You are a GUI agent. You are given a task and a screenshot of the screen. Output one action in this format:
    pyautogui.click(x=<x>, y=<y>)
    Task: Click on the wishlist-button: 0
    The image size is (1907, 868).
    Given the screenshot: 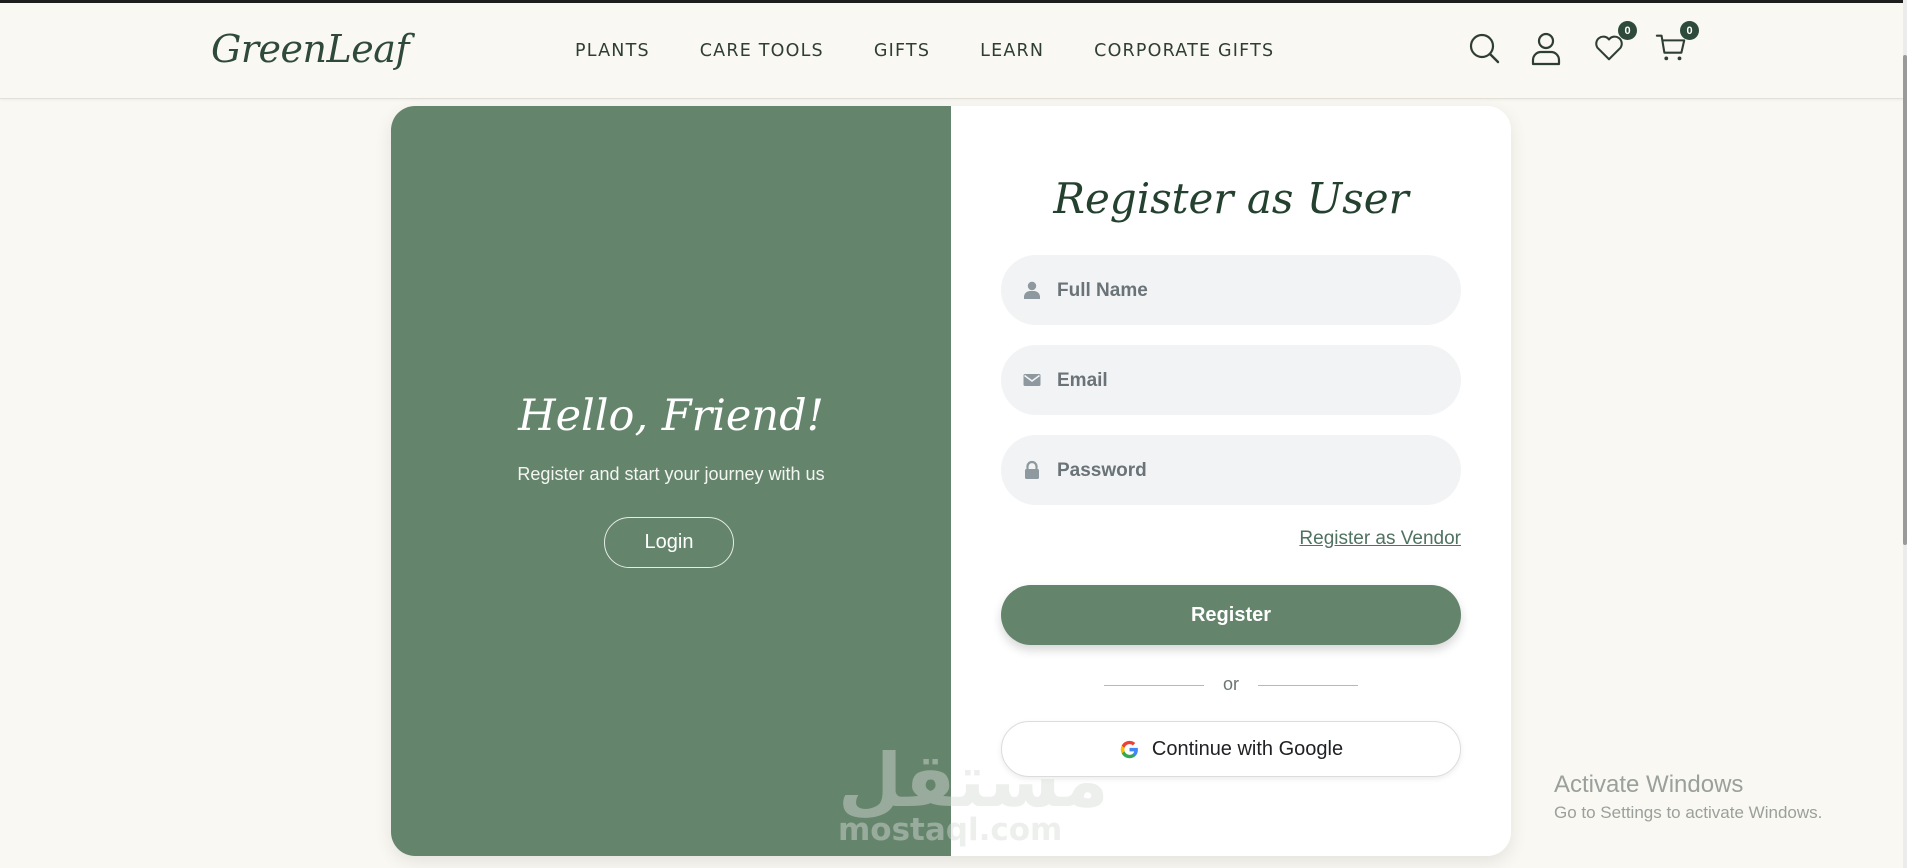 What is the action you would take?
    pyautogui.click(x=1614, y=43)
    